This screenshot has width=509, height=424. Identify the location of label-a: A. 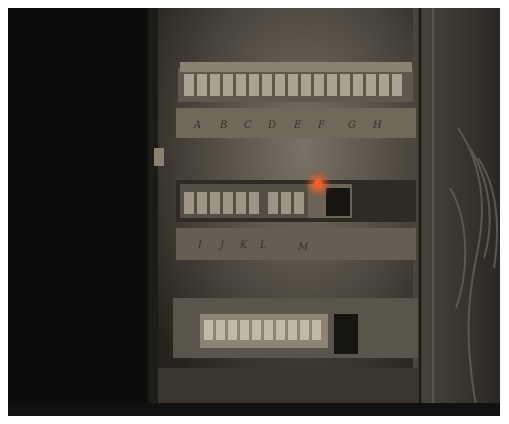
(197, 125).